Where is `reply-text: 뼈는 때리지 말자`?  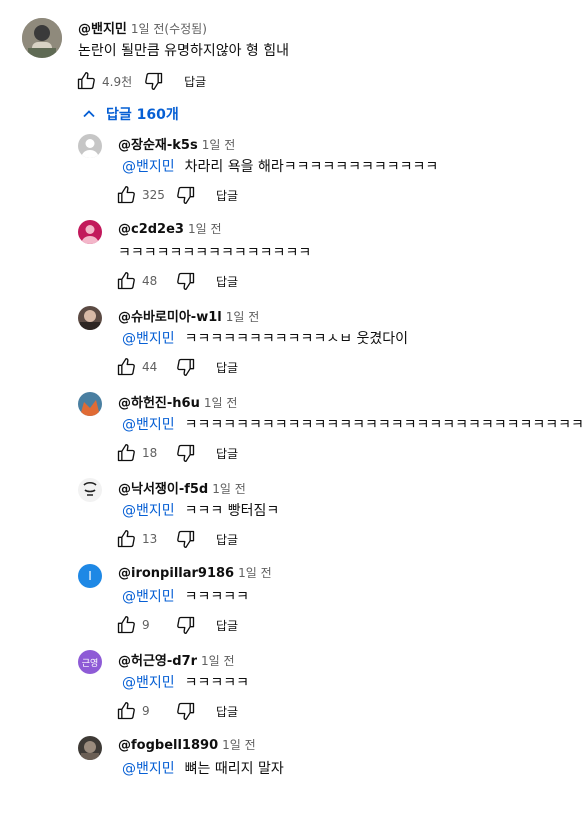 reply-text: 뼈는 때리지 말자 is located at coordinates (234, 769).